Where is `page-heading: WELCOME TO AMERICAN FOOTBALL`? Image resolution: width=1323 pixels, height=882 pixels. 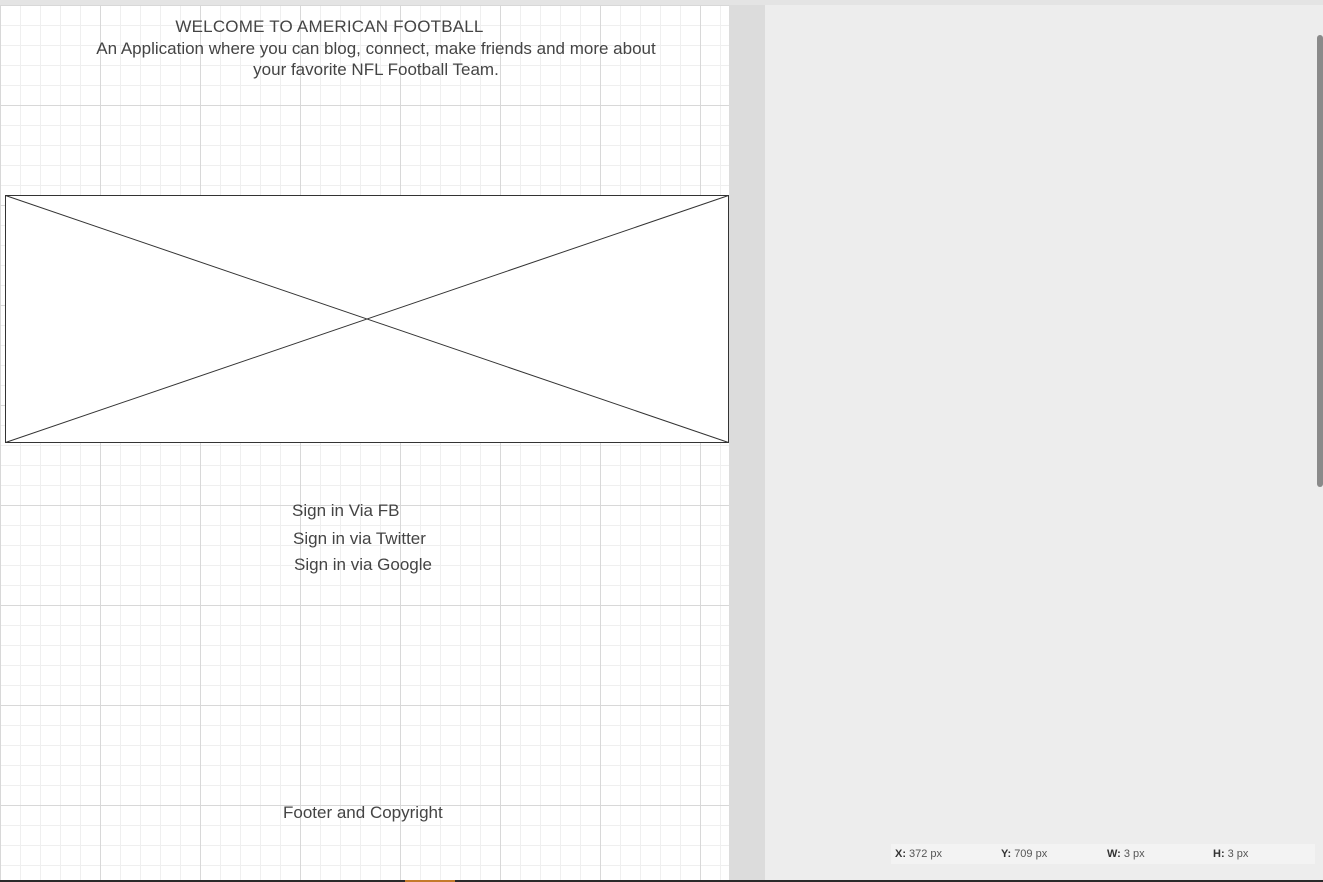 page-heading: WELCOME TO AMERICAN FOOTBALL is located at coordinates (329, 26).